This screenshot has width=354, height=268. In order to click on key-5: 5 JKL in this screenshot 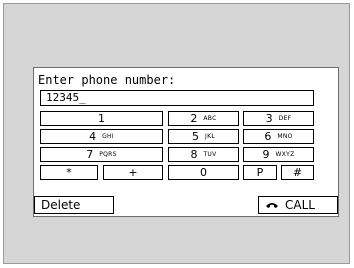, I will do `click(203, 136)`.